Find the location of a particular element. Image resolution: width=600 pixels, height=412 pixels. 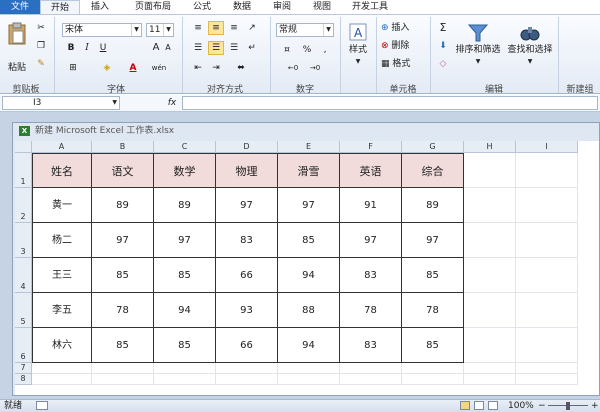

tab-formulas: 公式 is located at coordinates (202, 7).